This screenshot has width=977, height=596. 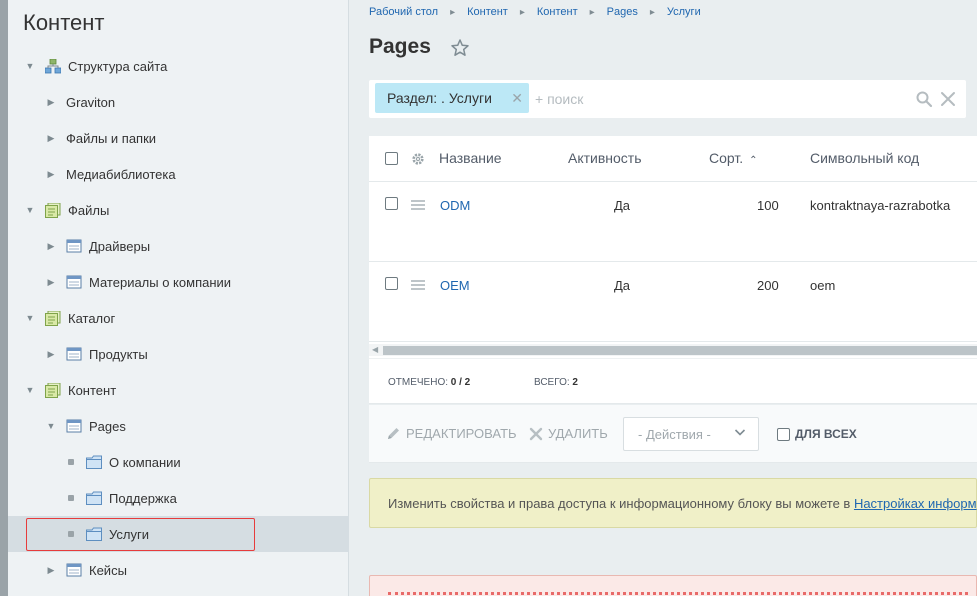 I want to click on notice-settings-link: Настройках информ, so click(x=915, y=503).